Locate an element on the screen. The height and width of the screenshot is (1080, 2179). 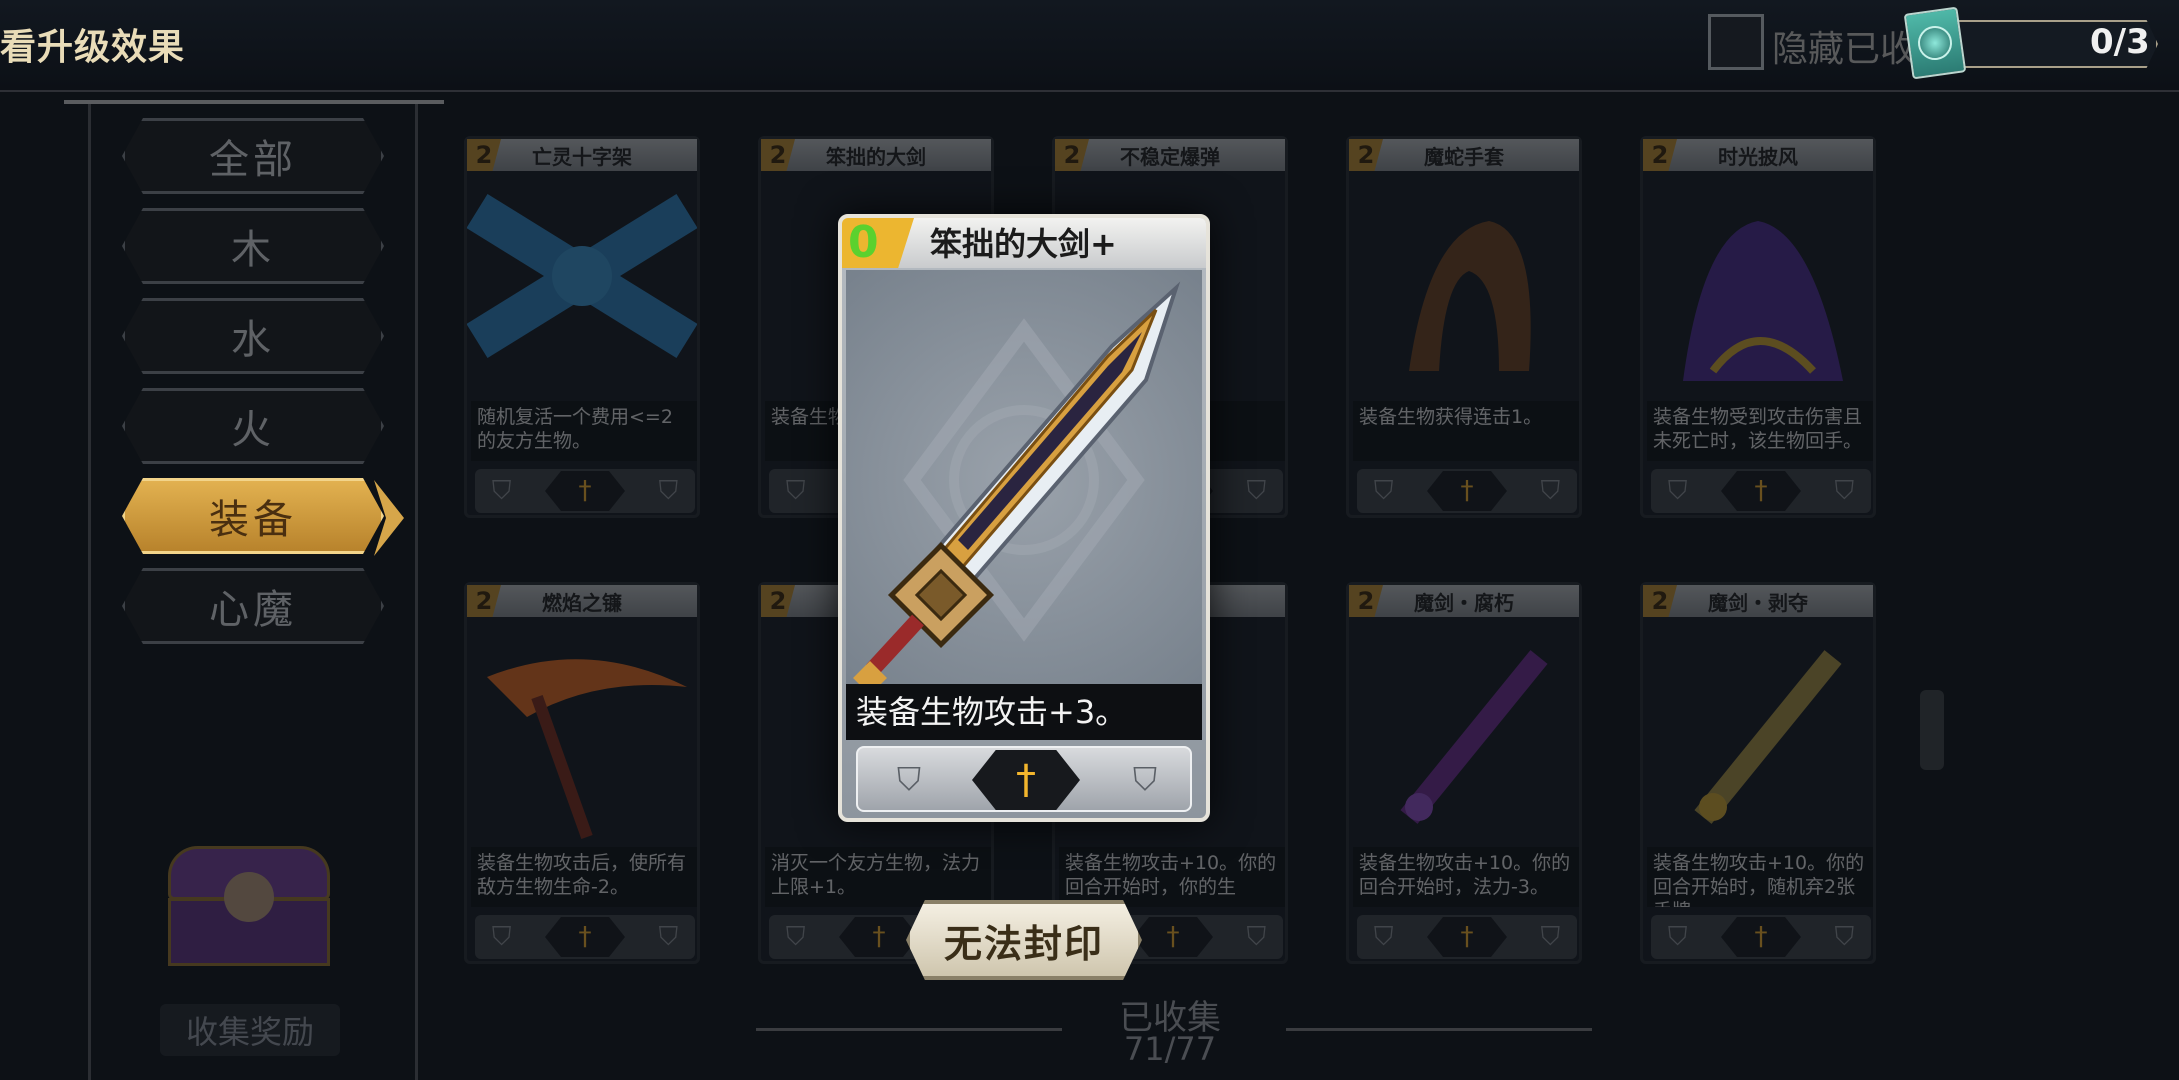
popup-title: 笨拙的大剑+ is located at coordinates (1023, 244).